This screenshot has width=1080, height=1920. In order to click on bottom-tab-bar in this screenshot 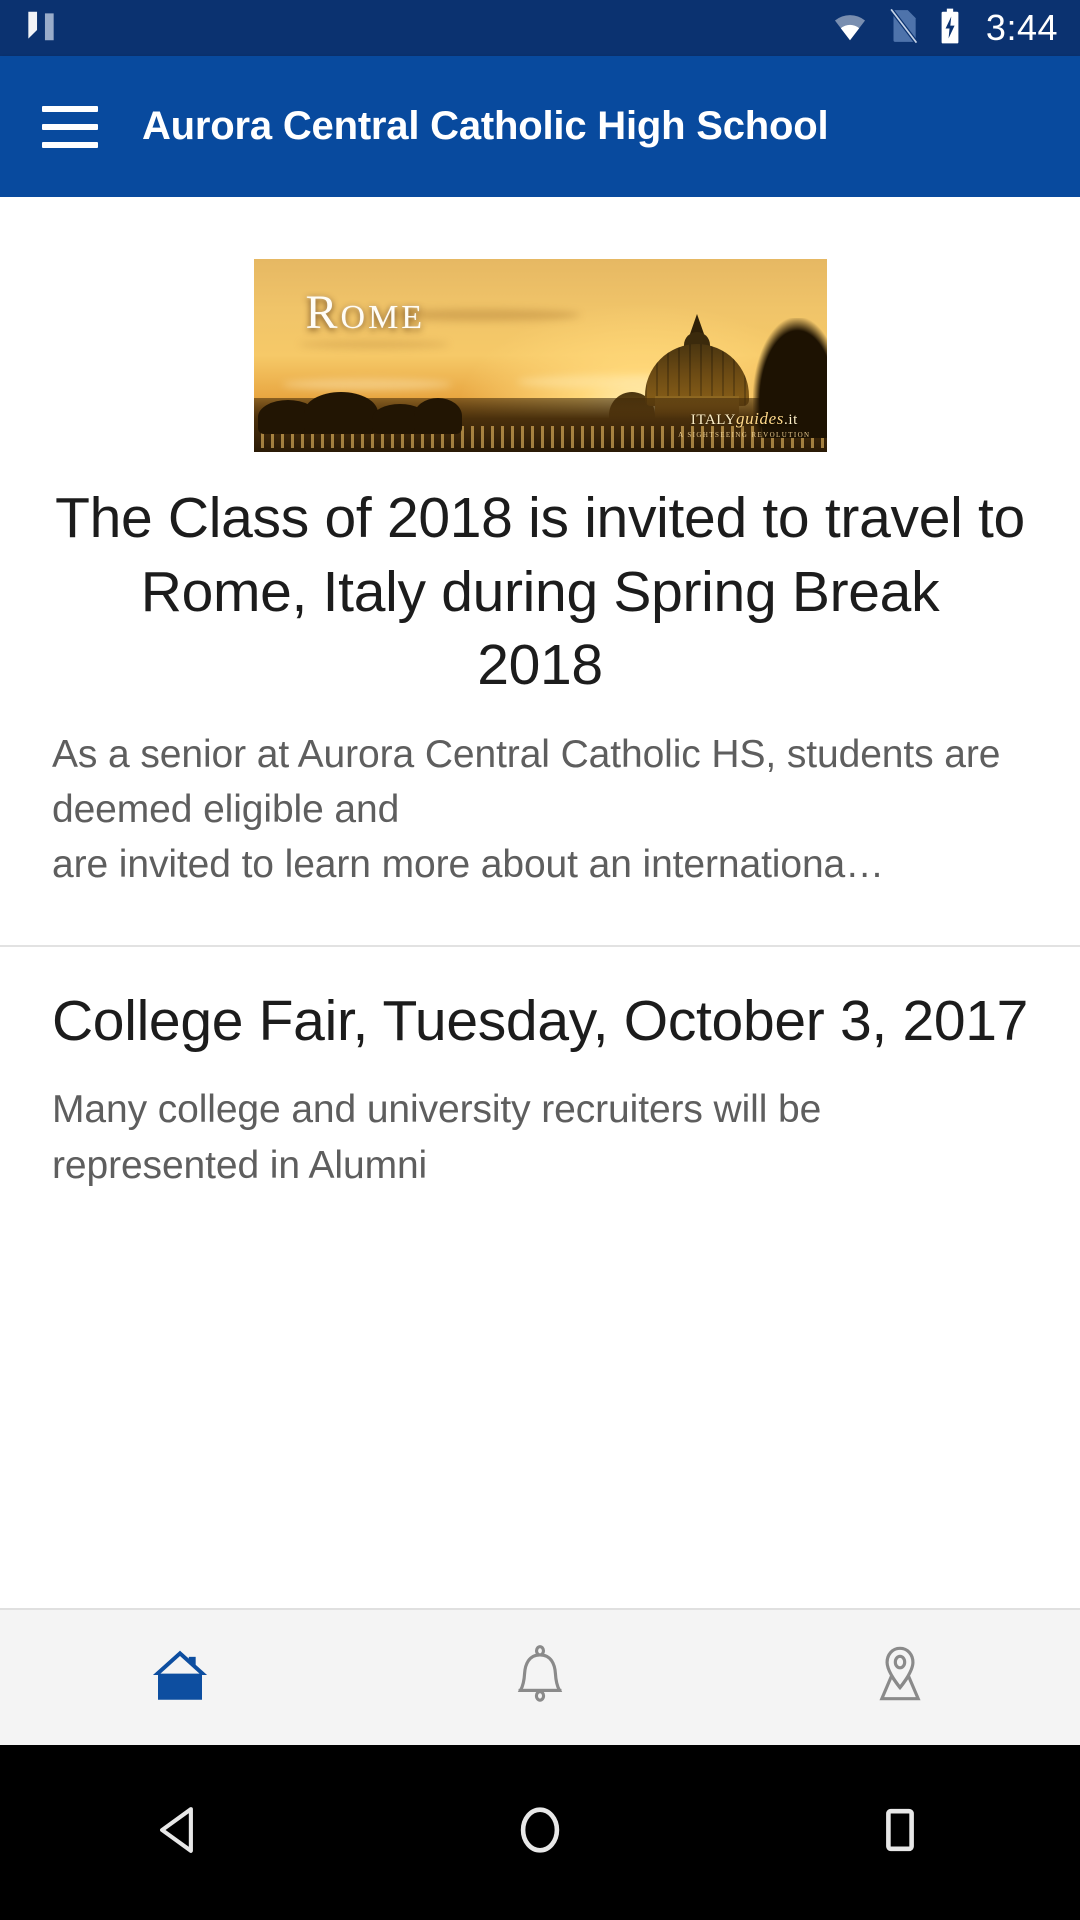, I will do `click(540, 1676)`.